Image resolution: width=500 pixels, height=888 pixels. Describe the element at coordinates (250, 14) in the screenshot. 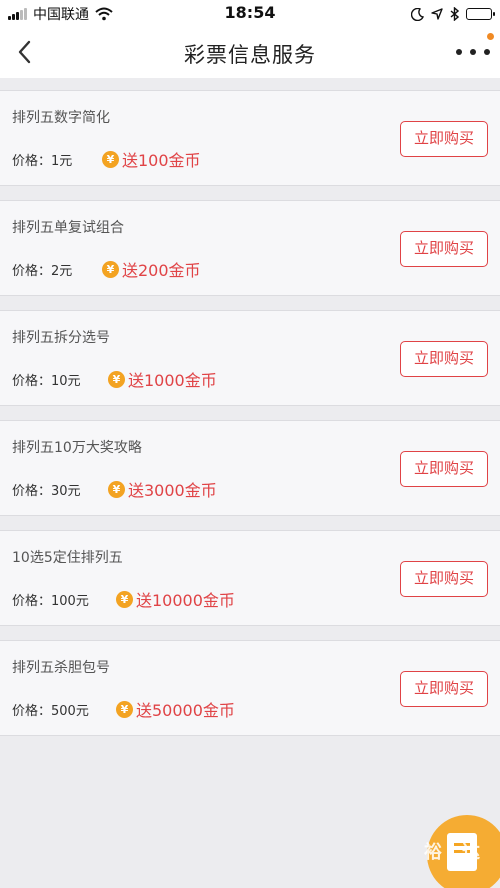

I see `status-bar: 中国联通 18:54` at that location.